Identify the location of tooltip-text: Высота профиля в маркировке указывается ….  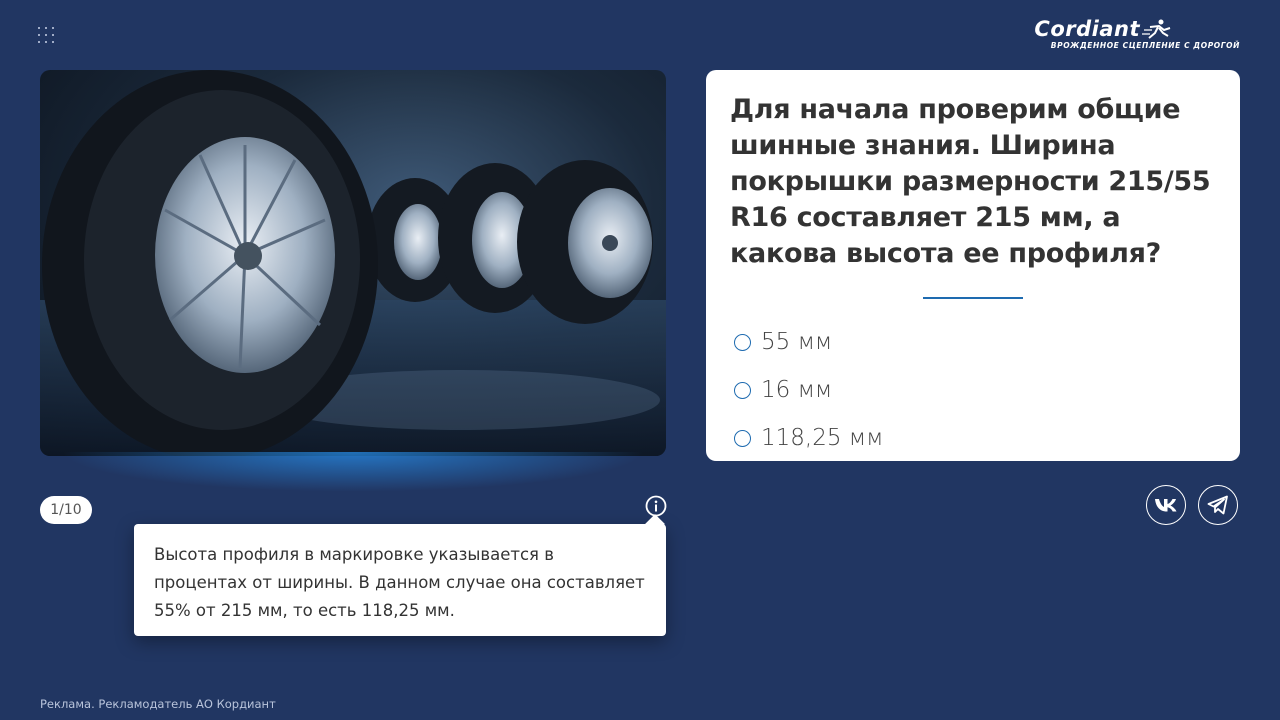
(399, 582).